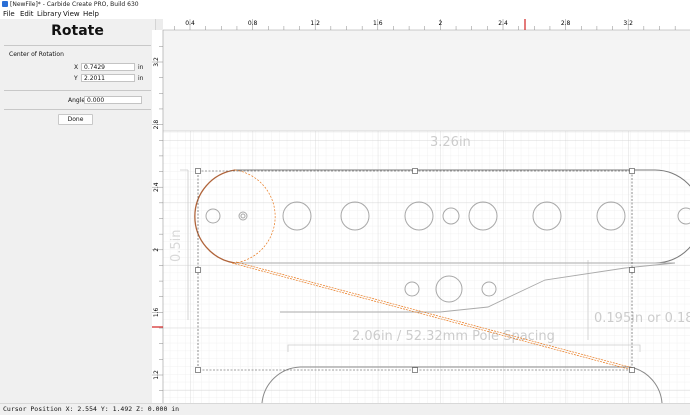 The height and width of the screenshot is (415, 690). I want to click on ruler-x-label: 1.6, so click(378, 23).